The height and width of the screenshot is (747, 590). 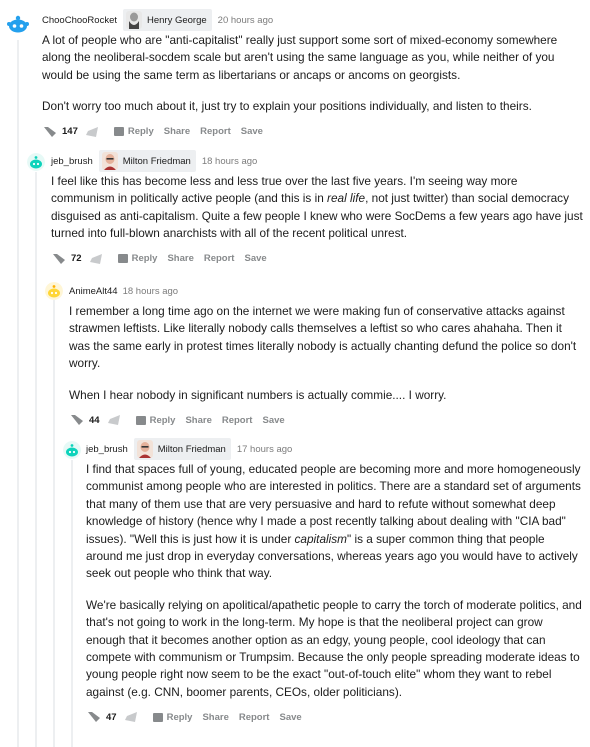 What do you see at coordinates (18, 393) in the screenshot?
I see `thread-line-root` at bounding box center [18, 393].